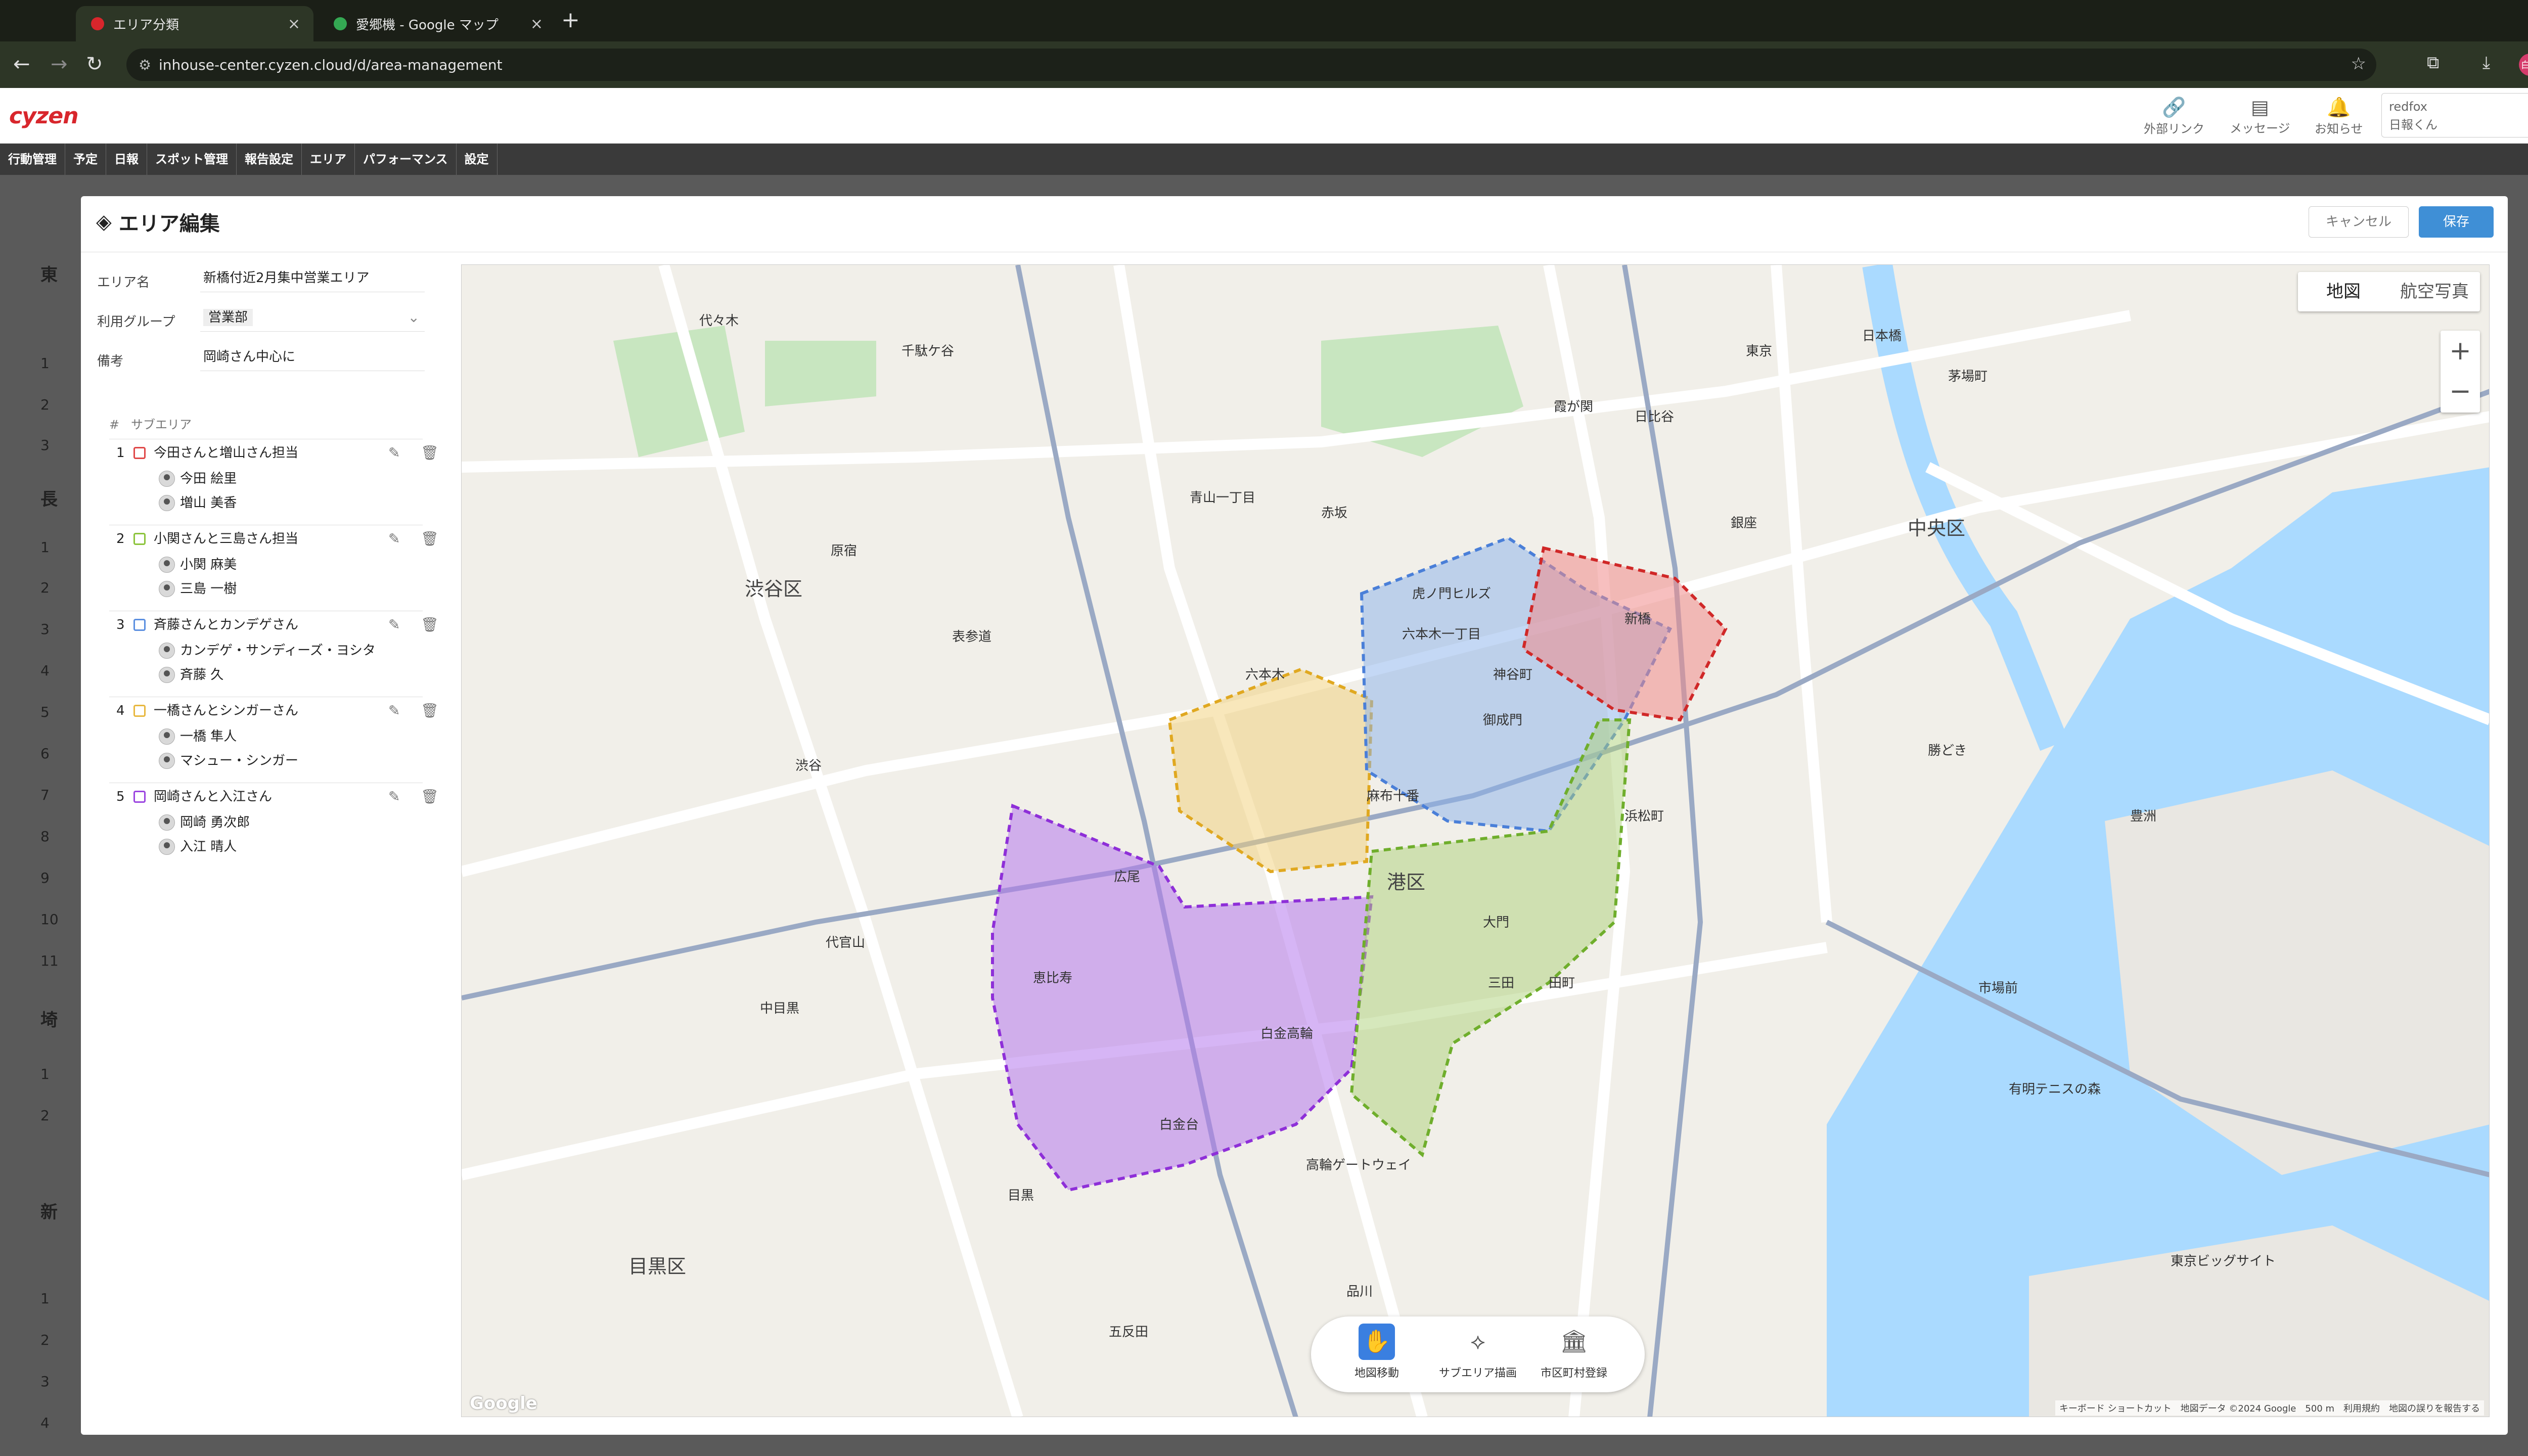 The height and width of the screenshot is (1456, 2528). What do you see at coordinates (33, 159) in the screenshot?
I see `menu-item-activity: 行動管理` at bounding box center [33, 159].